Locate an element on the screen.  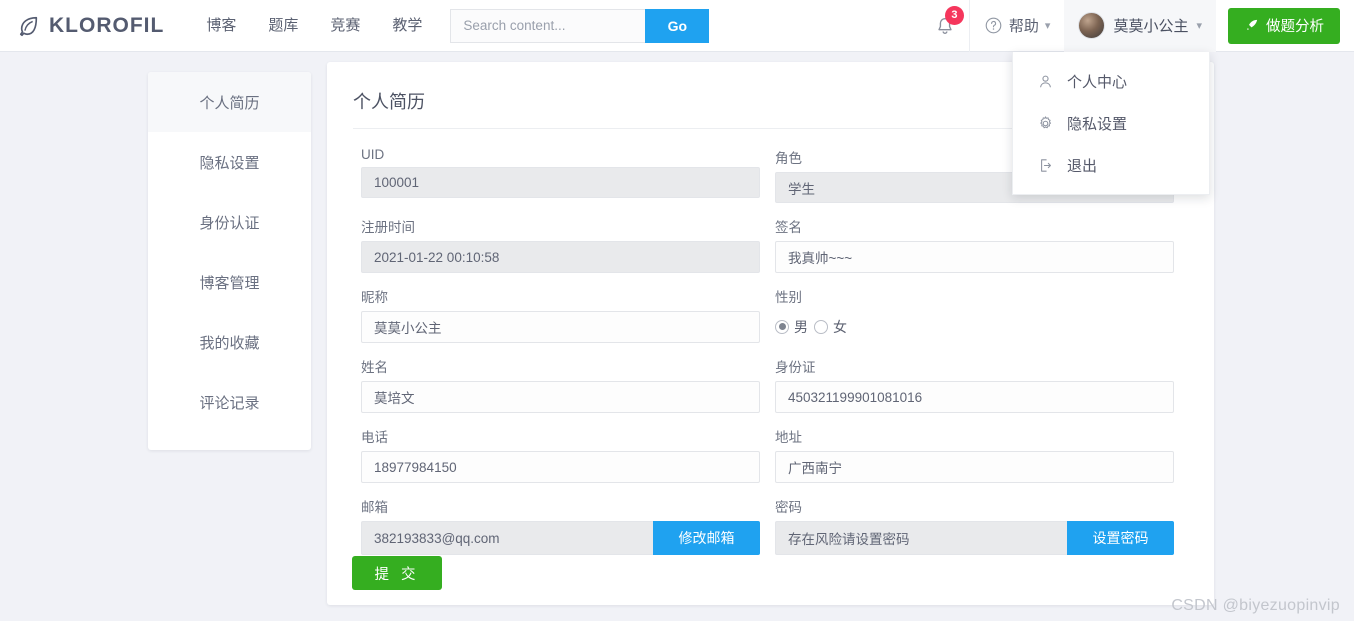
gender-female-label: 女 is located at coordinates (840, 326).